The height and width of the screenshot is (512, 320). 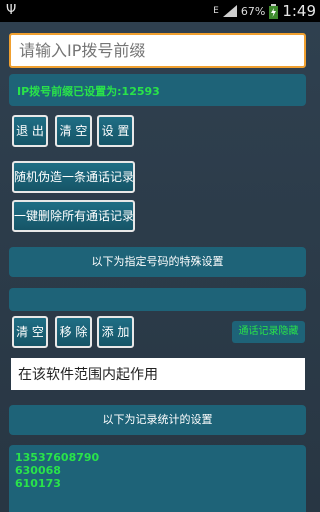 I want to click on number-display-bar, so click(x=157, y=299).